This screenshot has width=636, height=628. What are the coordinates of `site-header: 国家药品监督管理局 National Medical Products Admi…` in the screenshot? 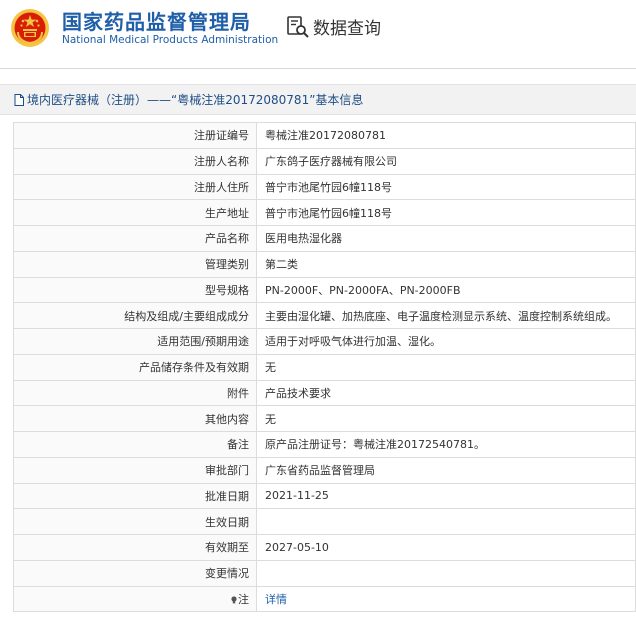 It's located at (318, 35).